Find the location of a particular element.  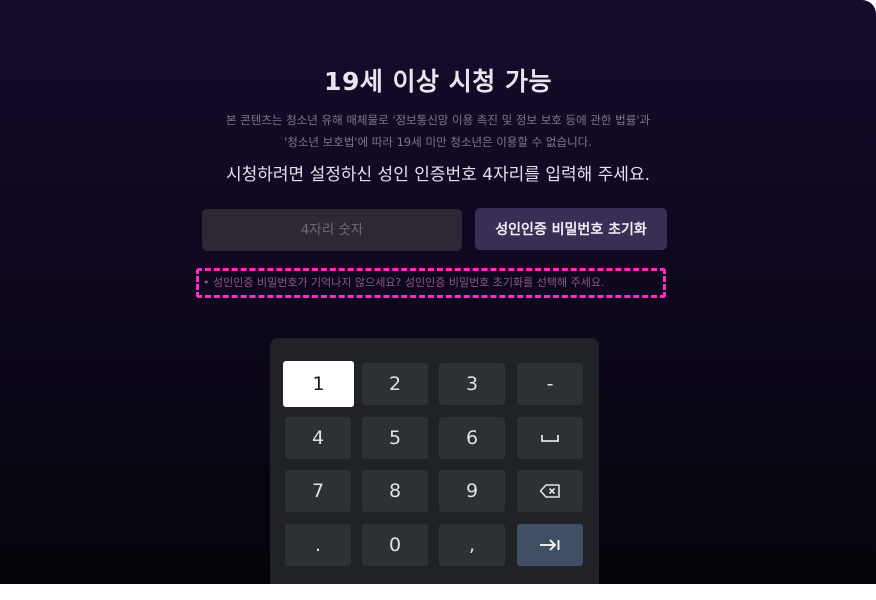

key-5: 5 is located at coordinates (395, 438).